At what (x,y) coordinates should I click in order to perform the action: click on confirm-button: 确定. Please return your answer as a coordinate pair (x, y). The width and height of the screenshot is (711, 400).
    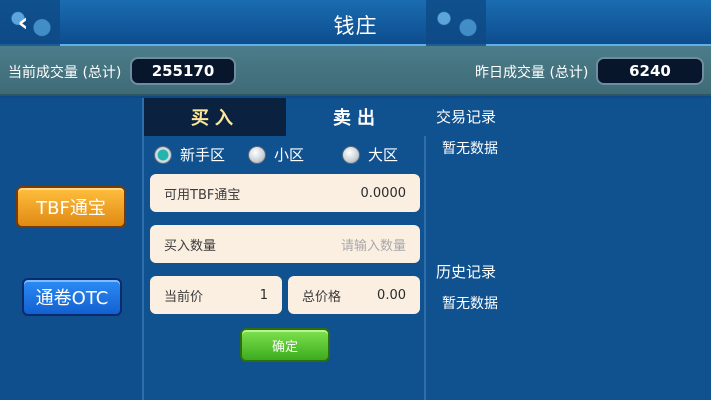
    Looking at the image, I should click on (285, 345).